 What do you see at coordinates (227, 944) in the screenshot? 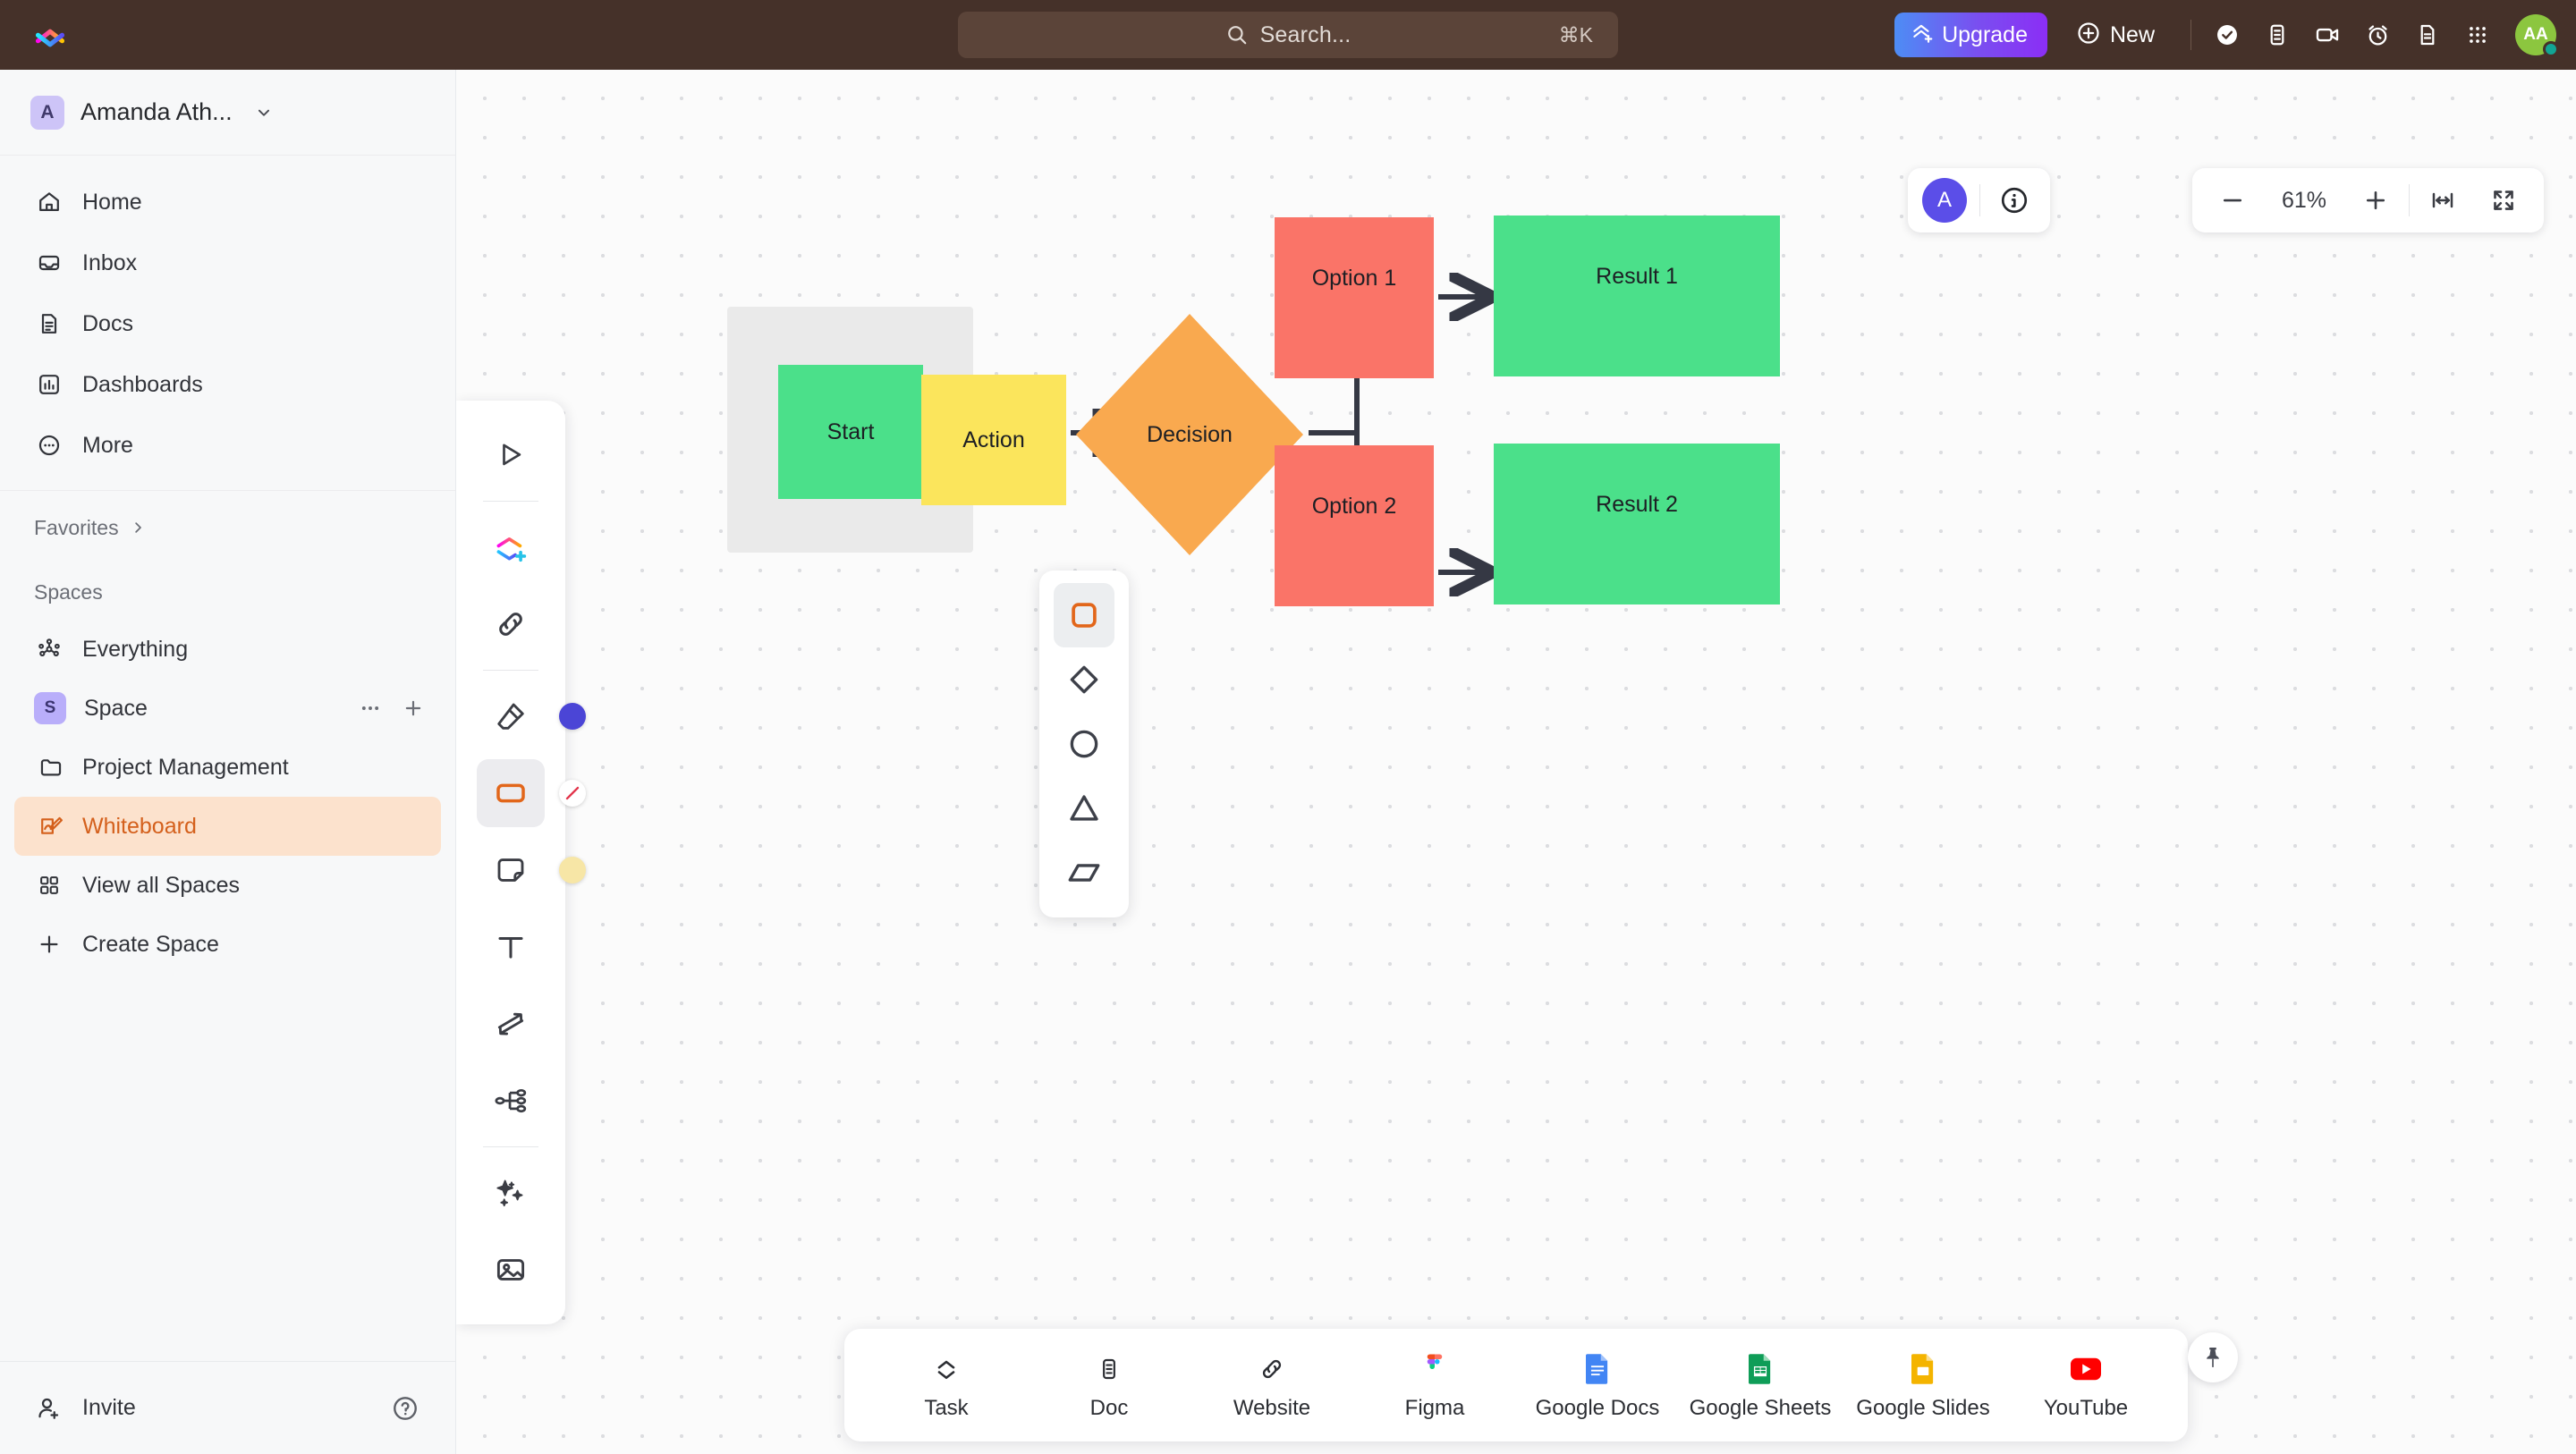
I see `create-space-button: Create Space` at bounding box center [227, 944].